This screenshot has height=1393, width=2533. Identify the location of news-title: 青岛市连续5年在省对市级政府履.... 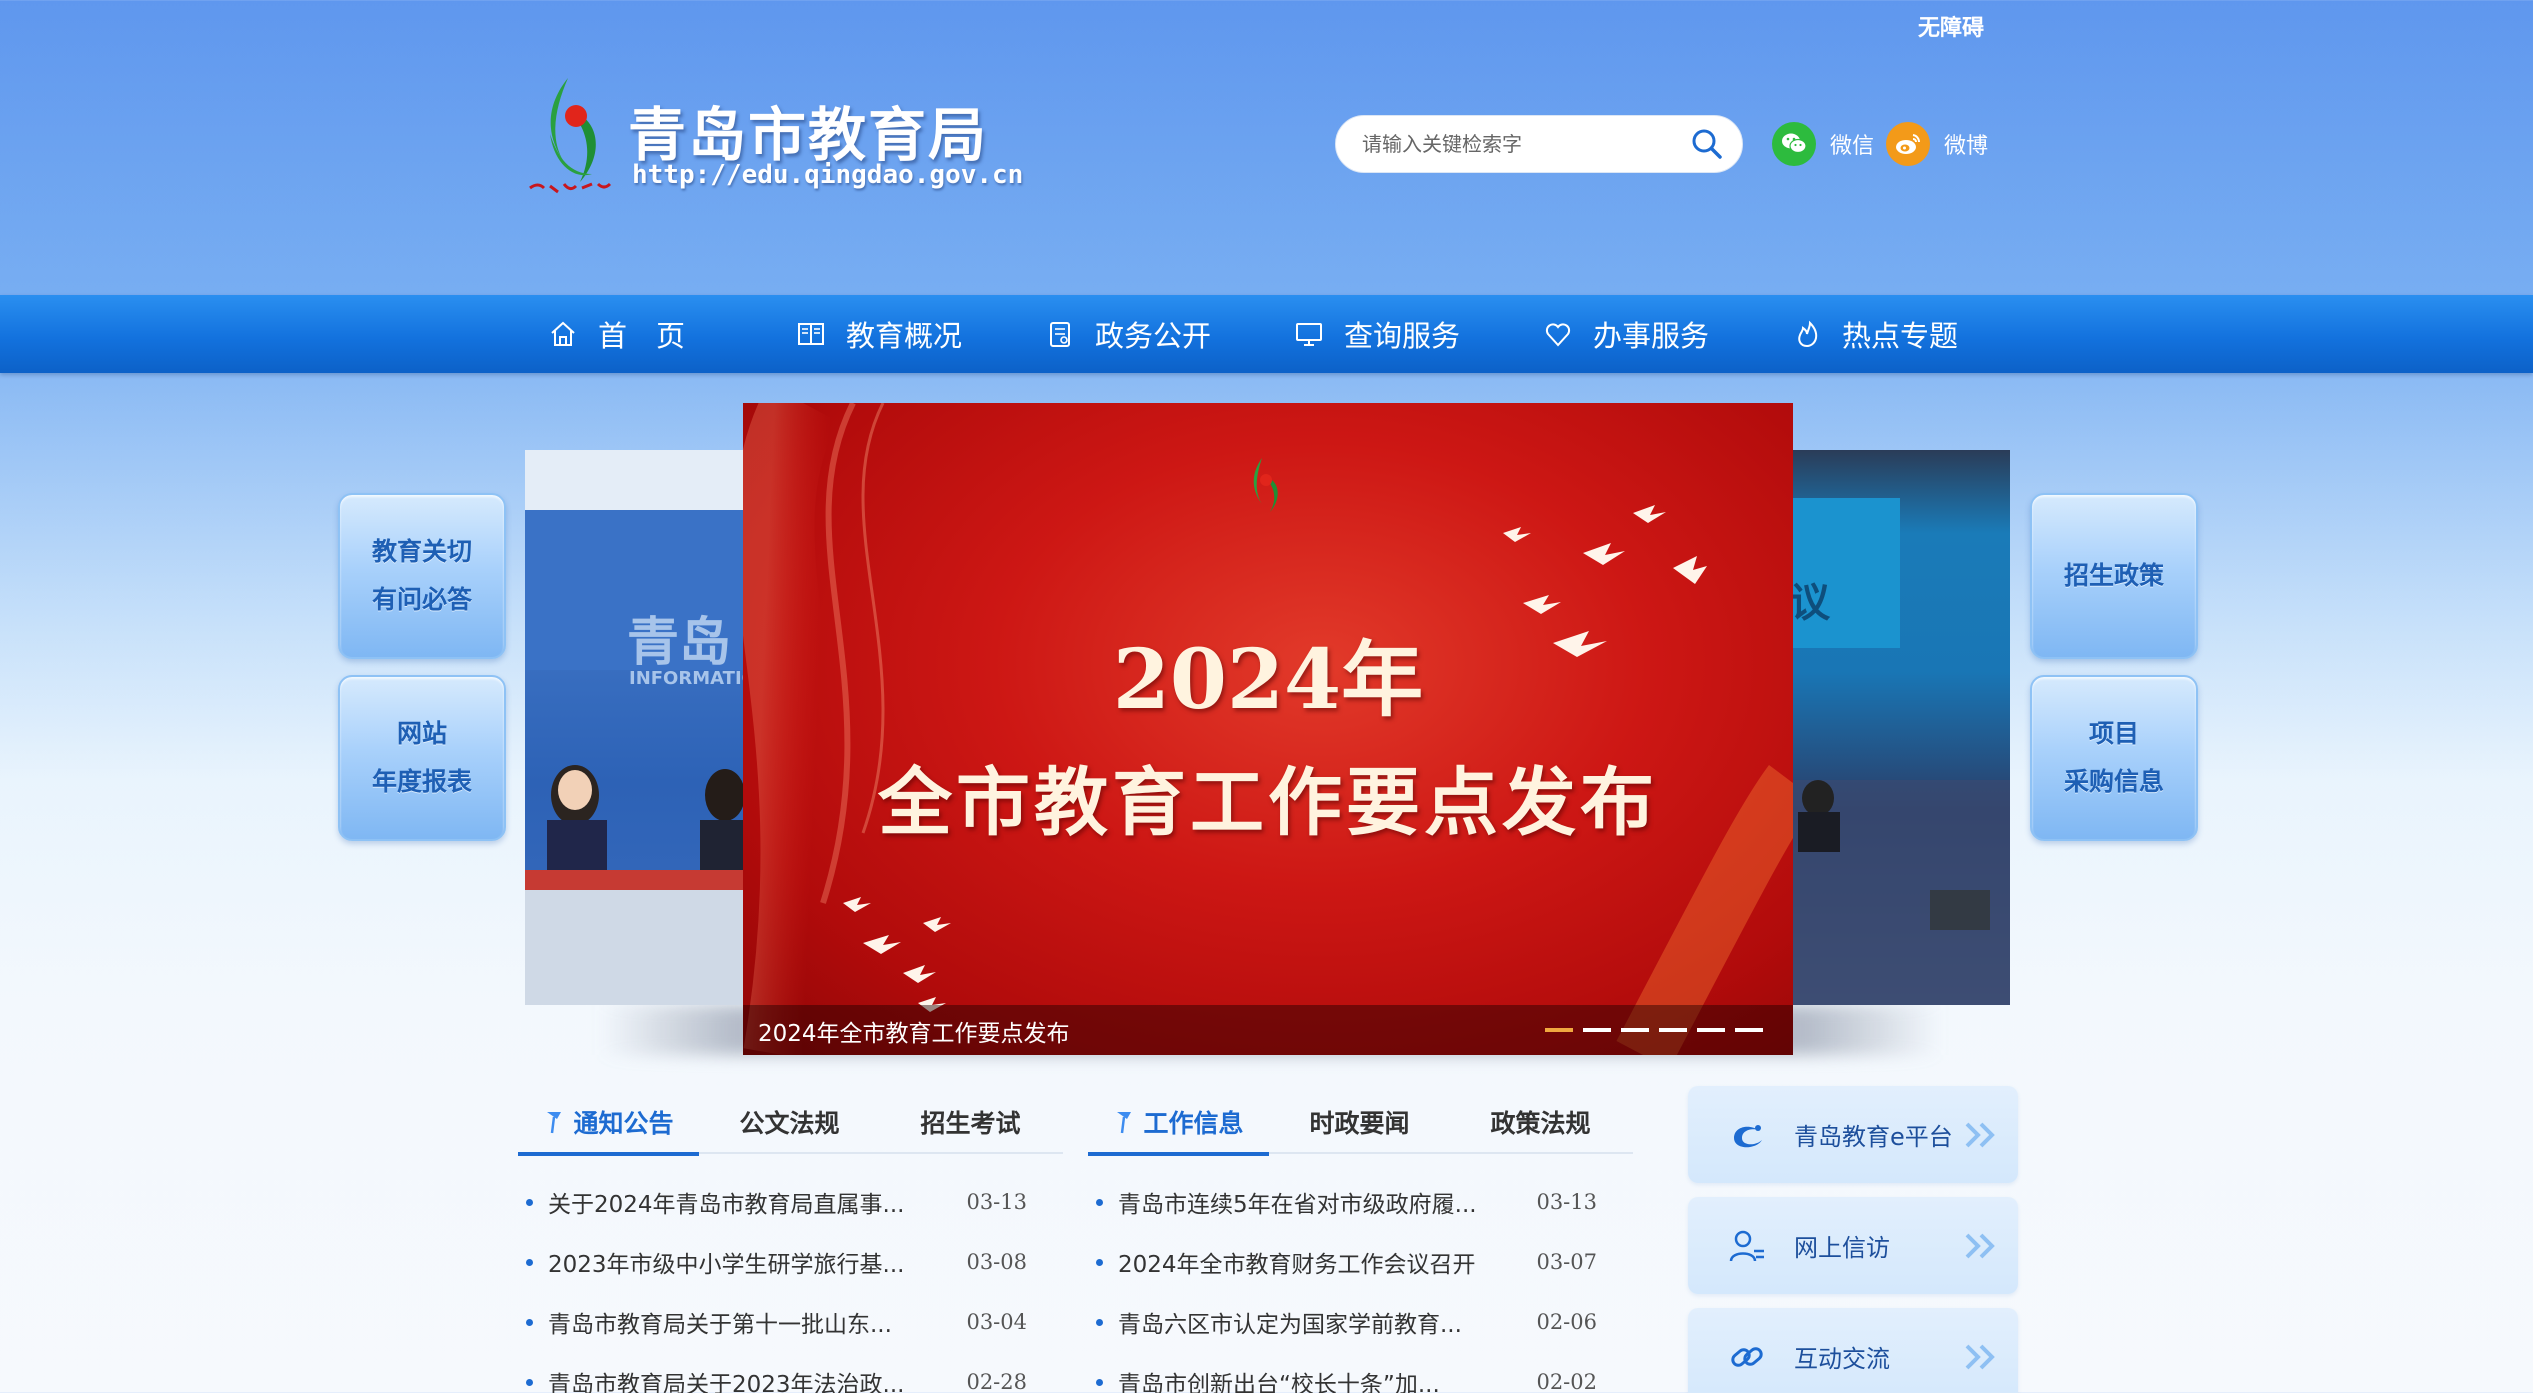
(1297, 1205).